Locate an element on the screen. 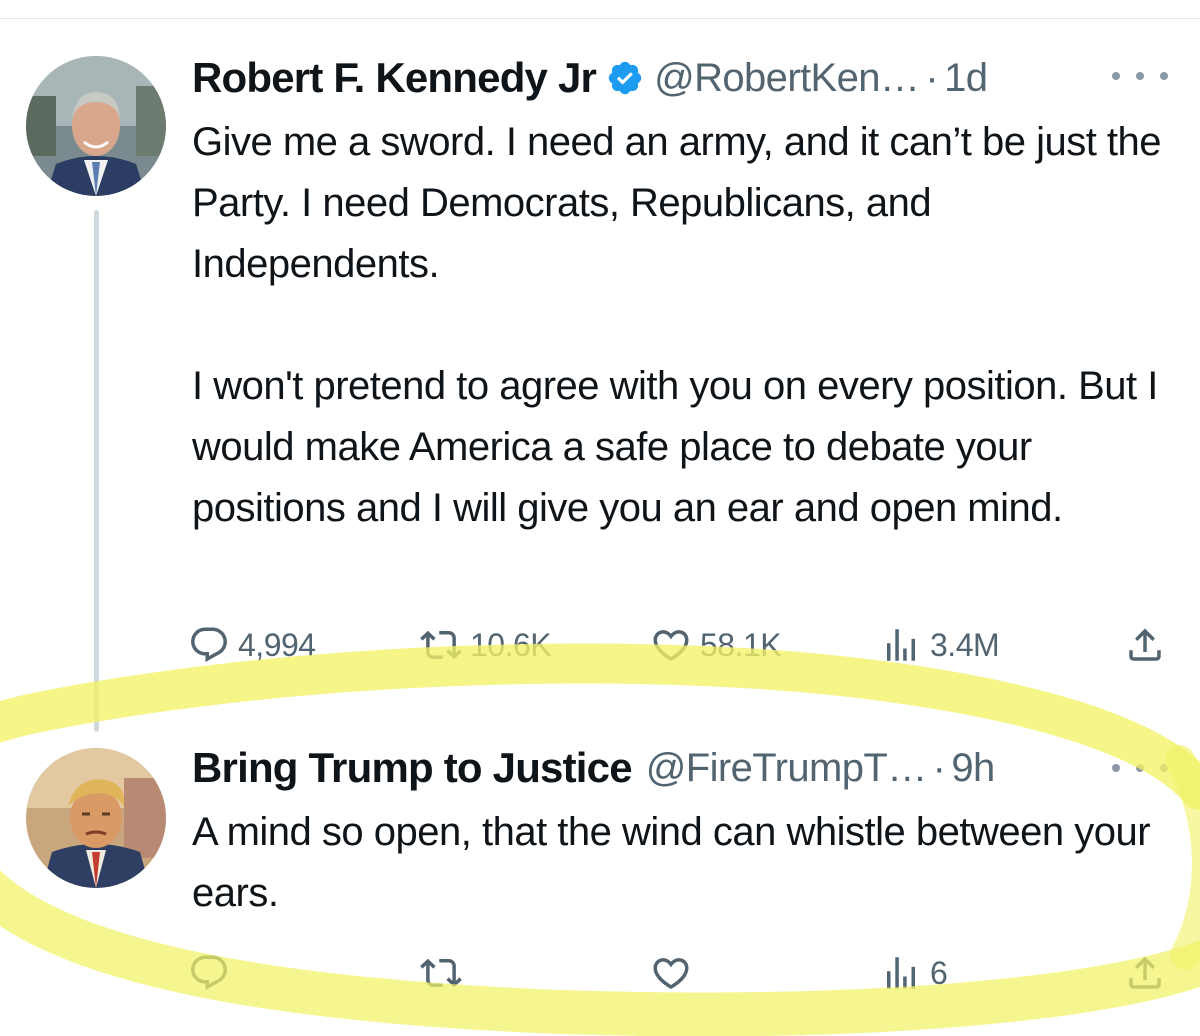  views-button: 6 is located at coordinates (914, 973).